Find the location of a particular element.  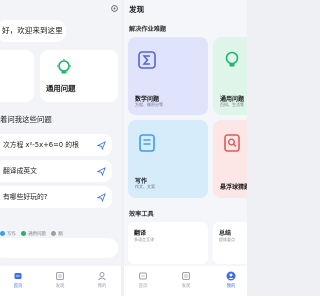

tool-subtitle: 多语言互译 is located at coordinates (144, 239).